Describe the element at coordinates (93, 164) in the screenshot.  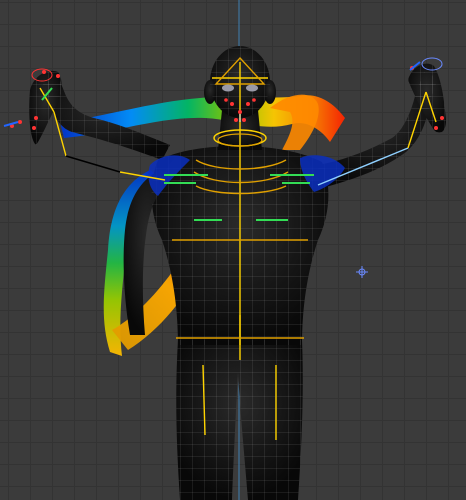
I see `ik-chain-left` at that location.